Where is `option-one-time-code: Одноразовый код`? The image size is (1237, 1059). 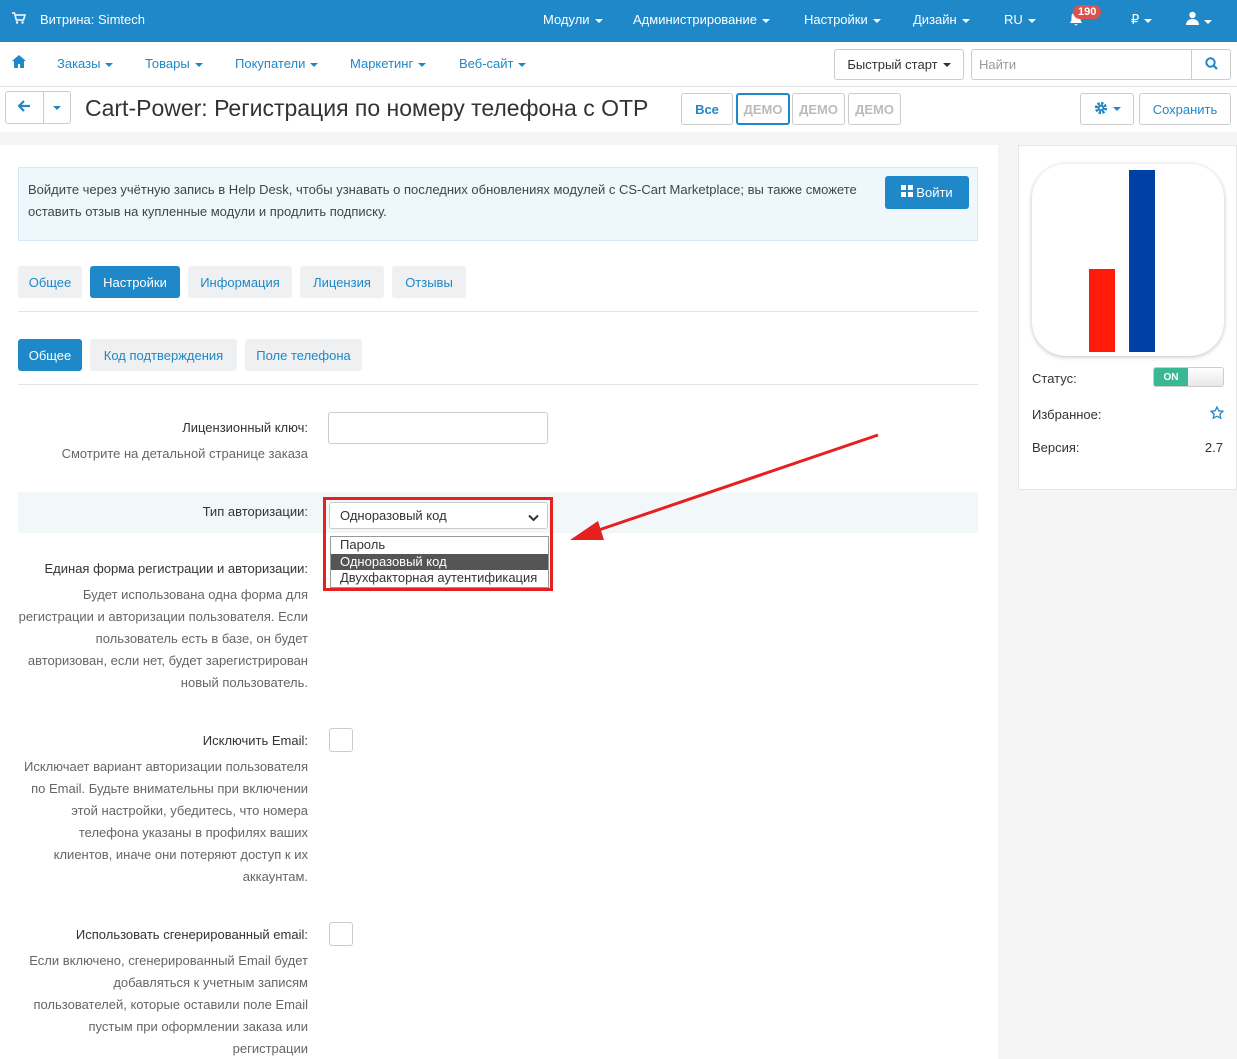
option-one-time-code: Одноразовый код is located at coordinates (439, 561).